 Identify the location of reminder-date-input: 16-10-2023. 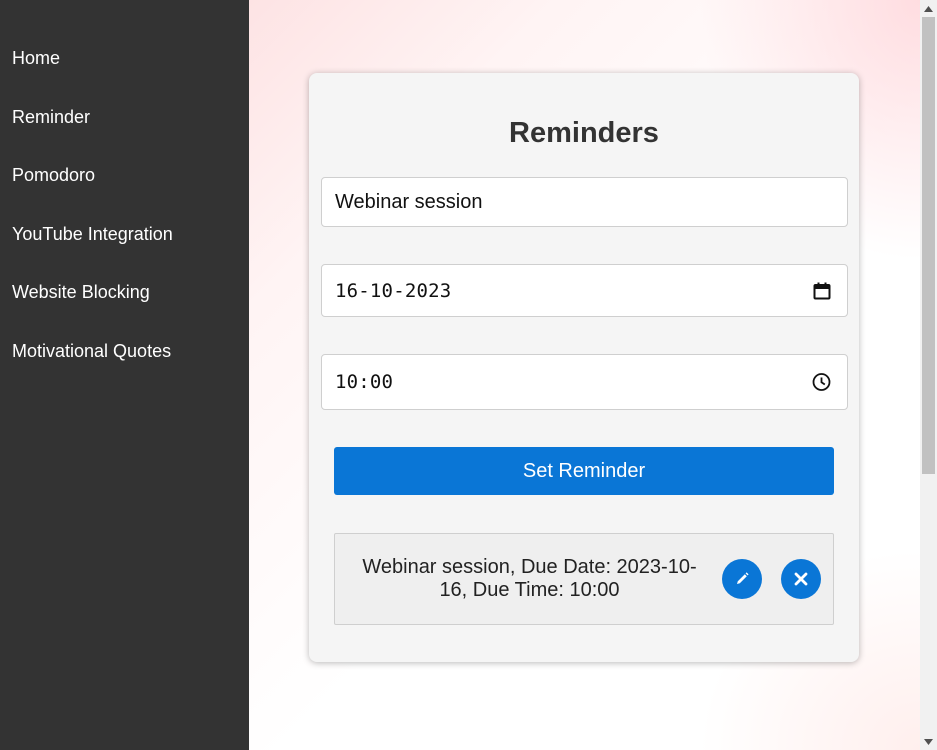
(584, 290).